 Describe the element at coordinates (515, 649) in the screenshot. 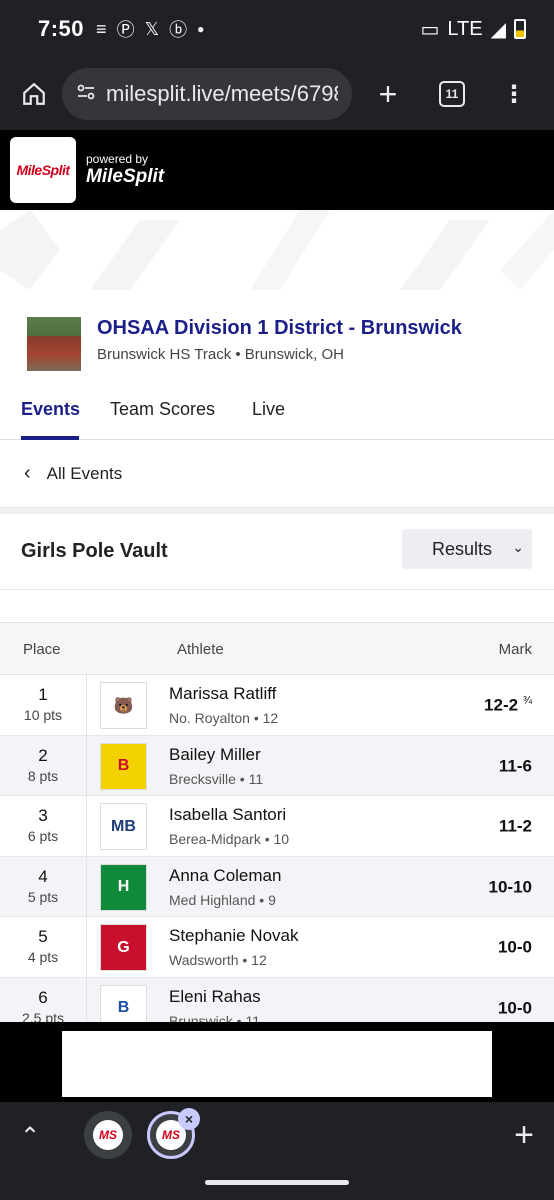

I see `header-mark: Mark` at that location.